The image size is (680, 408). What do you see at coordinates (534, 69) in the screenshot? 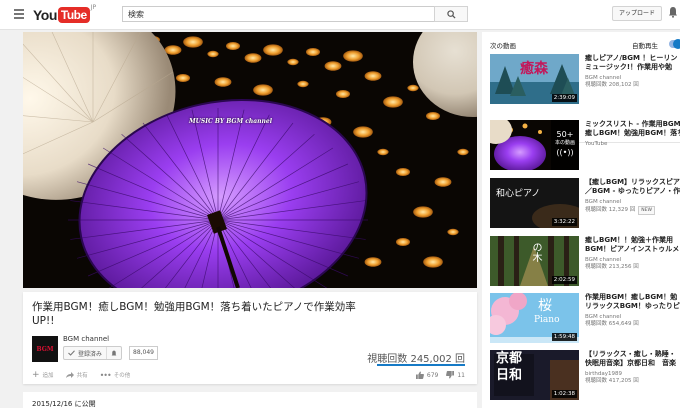
I see `thumbnail-text: 癒森` at bounding box center [534, 69].